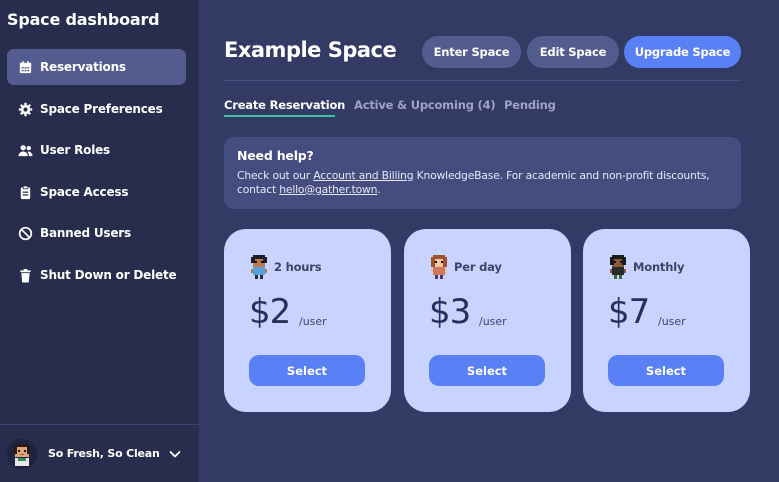  Describe the element at coordinates (284, 105) in the screenshot. I see `tab-create-reservation: Create Reservation` at that location.